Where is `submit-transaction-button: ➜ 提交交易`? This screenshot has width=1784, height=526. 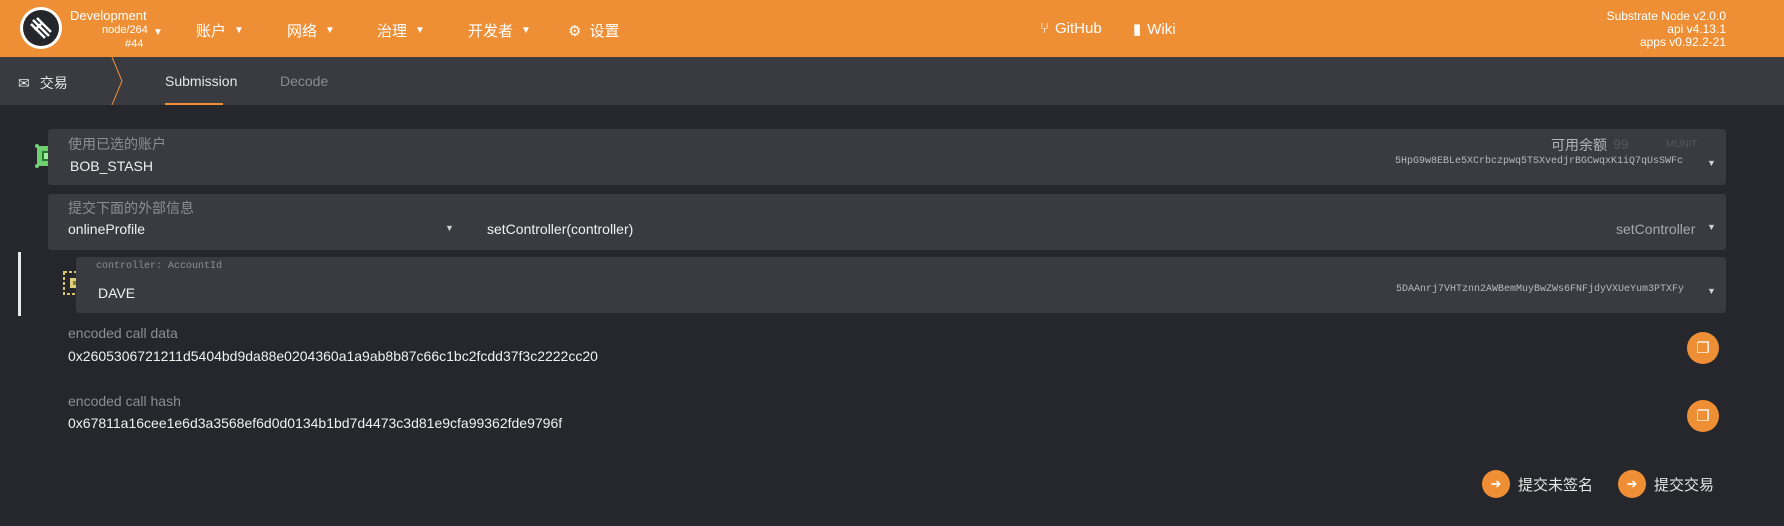
submit-transaction-button: ➜ 提交交易 is located at coordinates (1666, 484).